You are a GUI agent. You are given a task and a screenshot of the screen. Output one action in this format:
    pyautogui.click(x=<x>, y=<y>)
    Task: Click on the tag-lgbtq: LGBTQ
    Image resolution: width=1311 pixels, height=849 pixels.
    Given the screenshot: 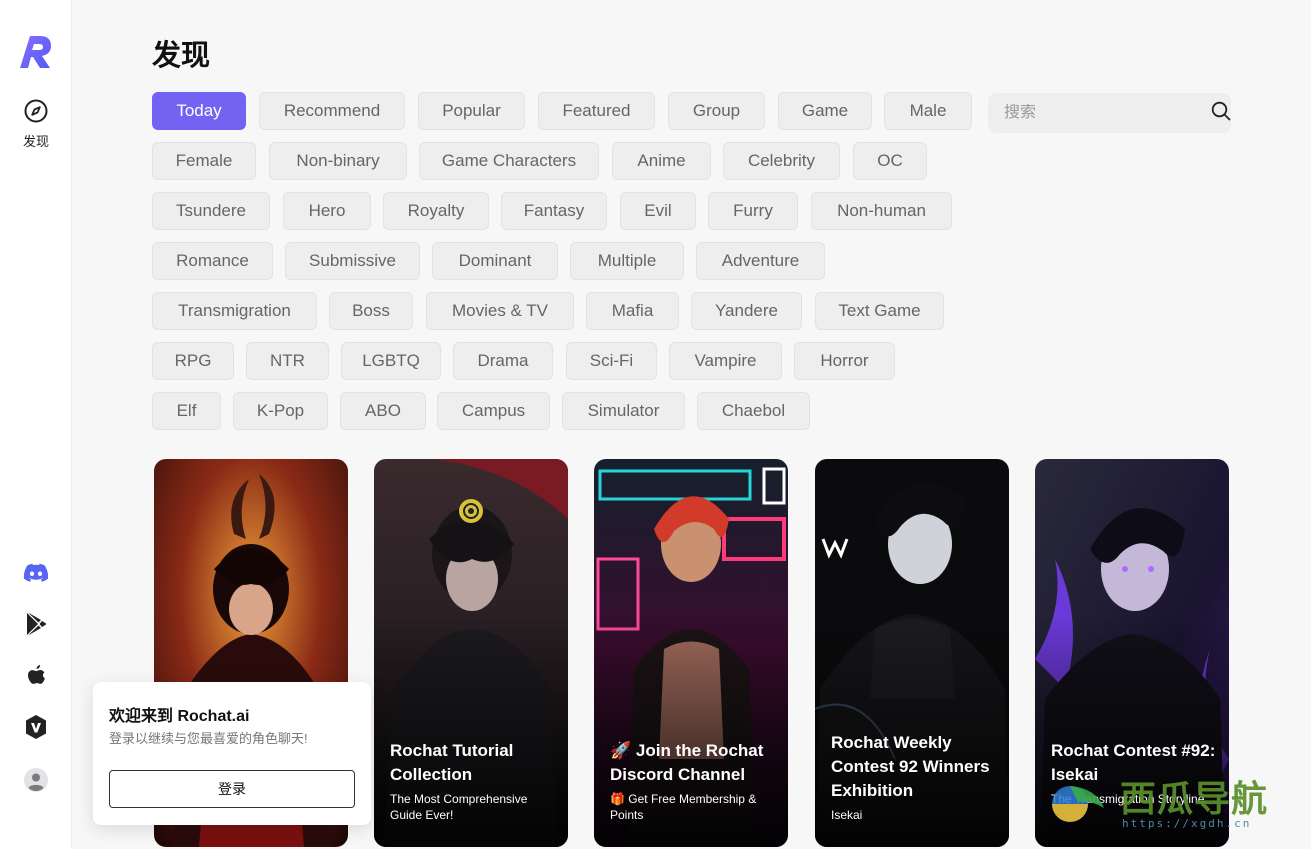 What is the action you would take?
    pyautogui.click(x=391, y=361)
    